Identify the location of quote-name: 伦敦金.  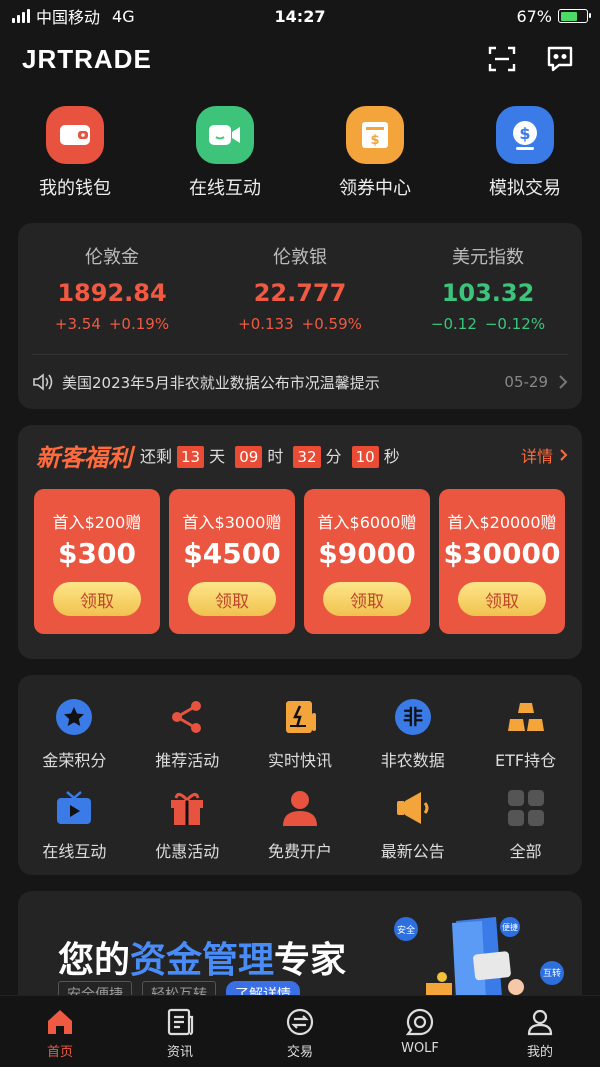
(112, 257).